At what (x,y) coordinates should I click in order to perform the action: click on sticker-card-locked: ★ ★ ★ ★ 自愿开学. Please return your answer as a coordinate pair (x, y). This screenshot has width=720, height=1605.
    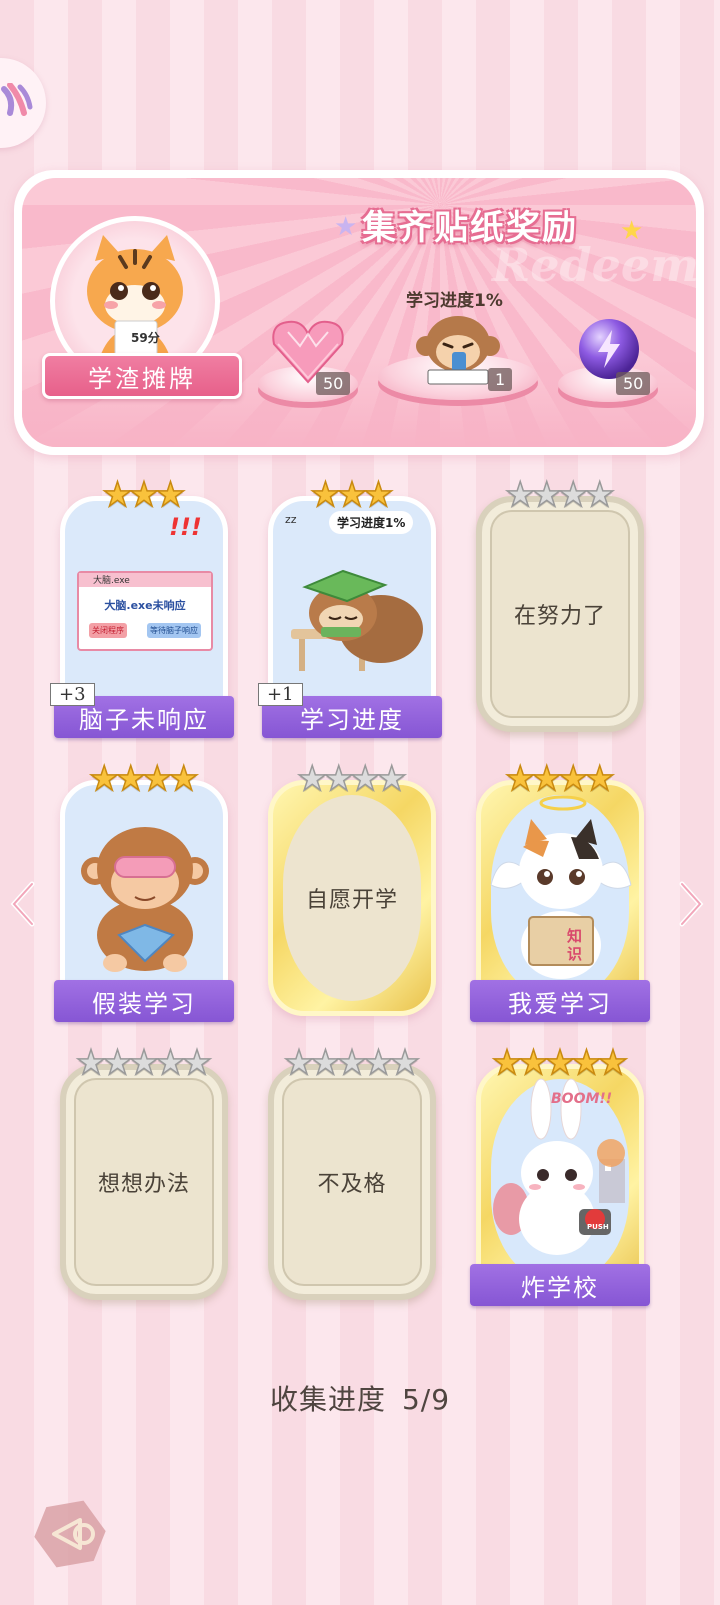
    Looking at the image, I should click on (352, 888).